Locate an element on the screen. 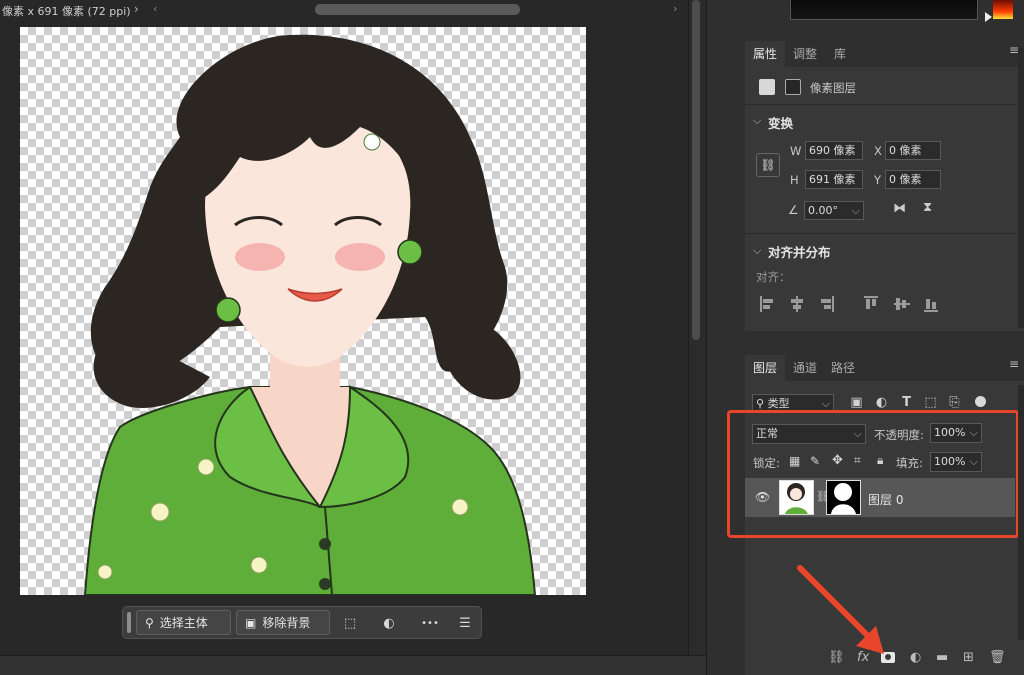  layer-mask-icon is located at coordinates (793, 87).